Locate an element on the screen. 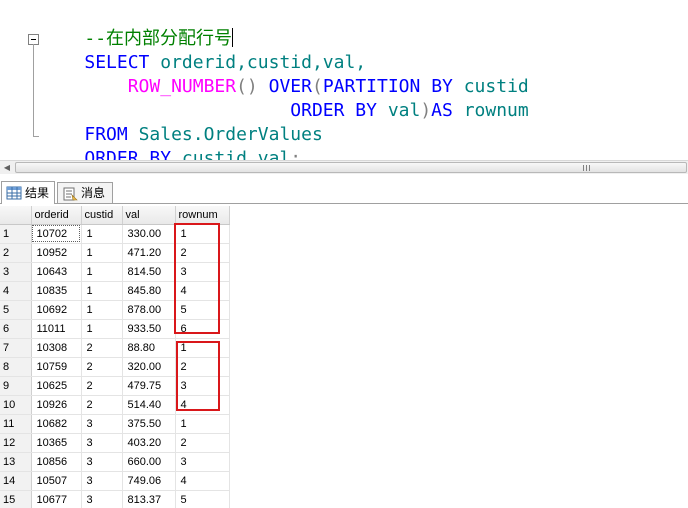 The height and width of the screenshot is (508, 688). table-row: 6 11011 1 933.50 6 is located at coordinates (115, 329).